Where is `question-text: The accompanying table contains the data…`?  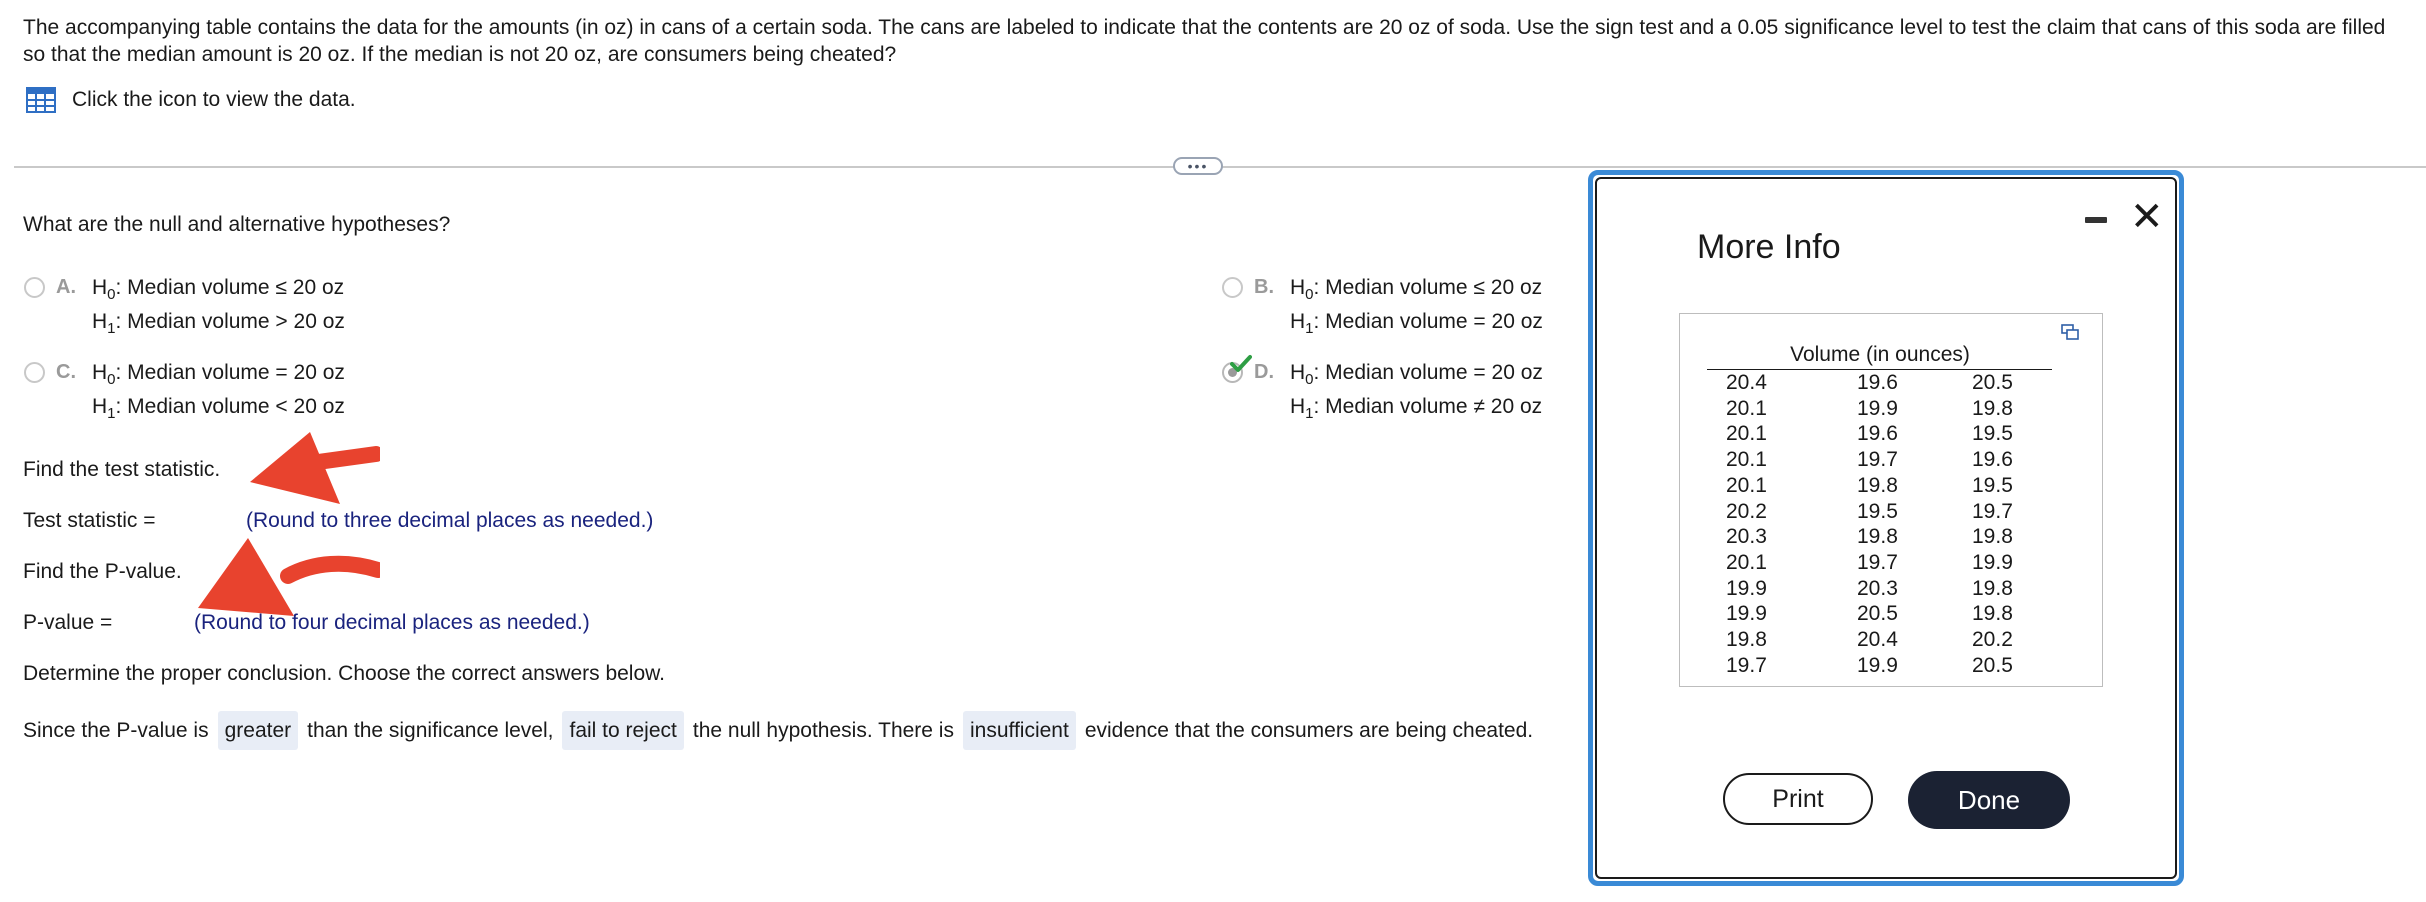 question-text: The accompanying table contains the data… is located at coordinates (1204, 41).